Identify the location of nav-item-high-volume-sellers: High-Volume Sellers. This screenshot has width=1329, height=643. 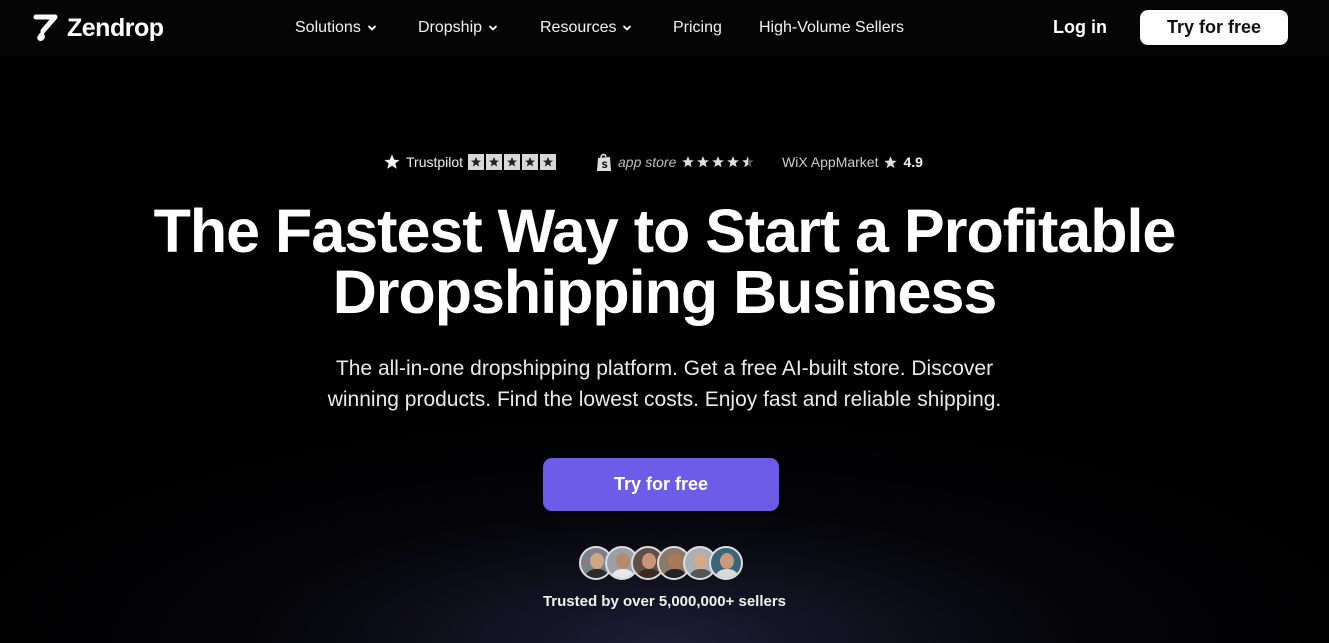
(831, 28).